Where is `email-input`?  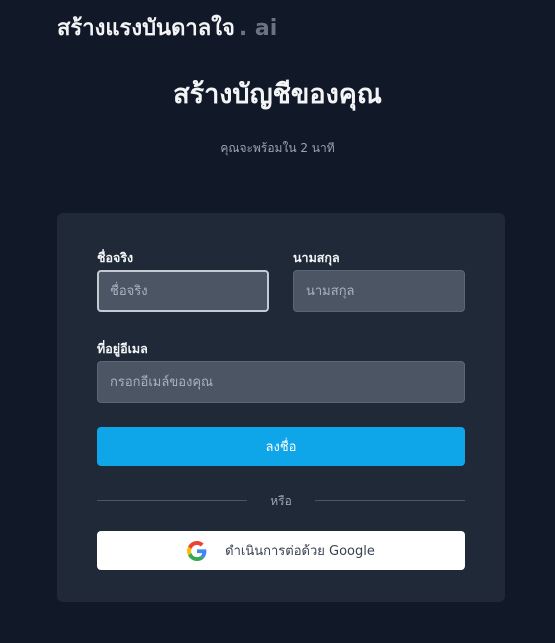
email-input is located at coordinates (281, 382).